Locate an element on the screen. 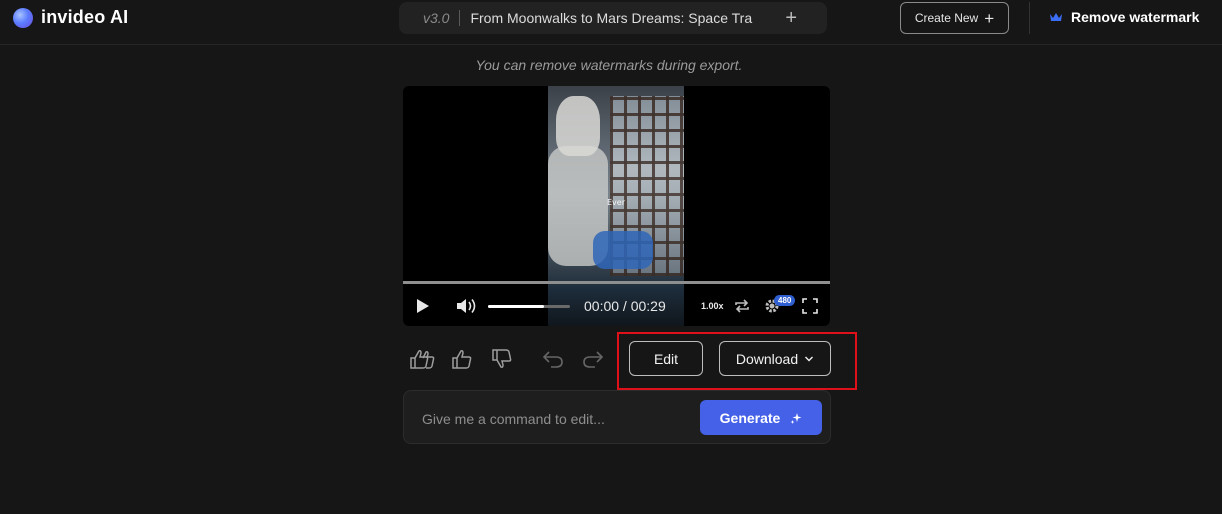 This screenshot has height=514, width=1222. redo-button is located at coordinates (593, 359).